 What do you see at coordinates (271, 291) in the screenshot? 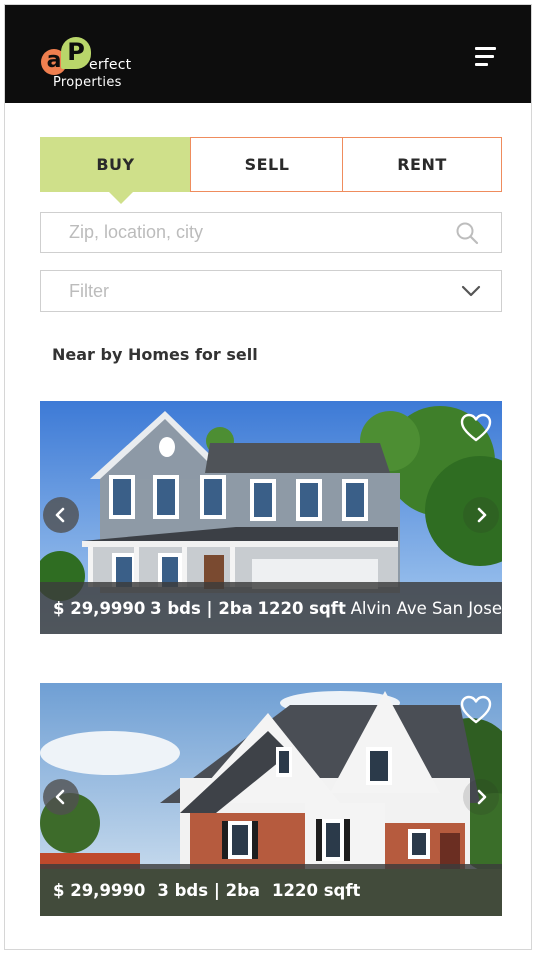
I see `filter-dropdown: Filter` at bounding box center [271, 291].